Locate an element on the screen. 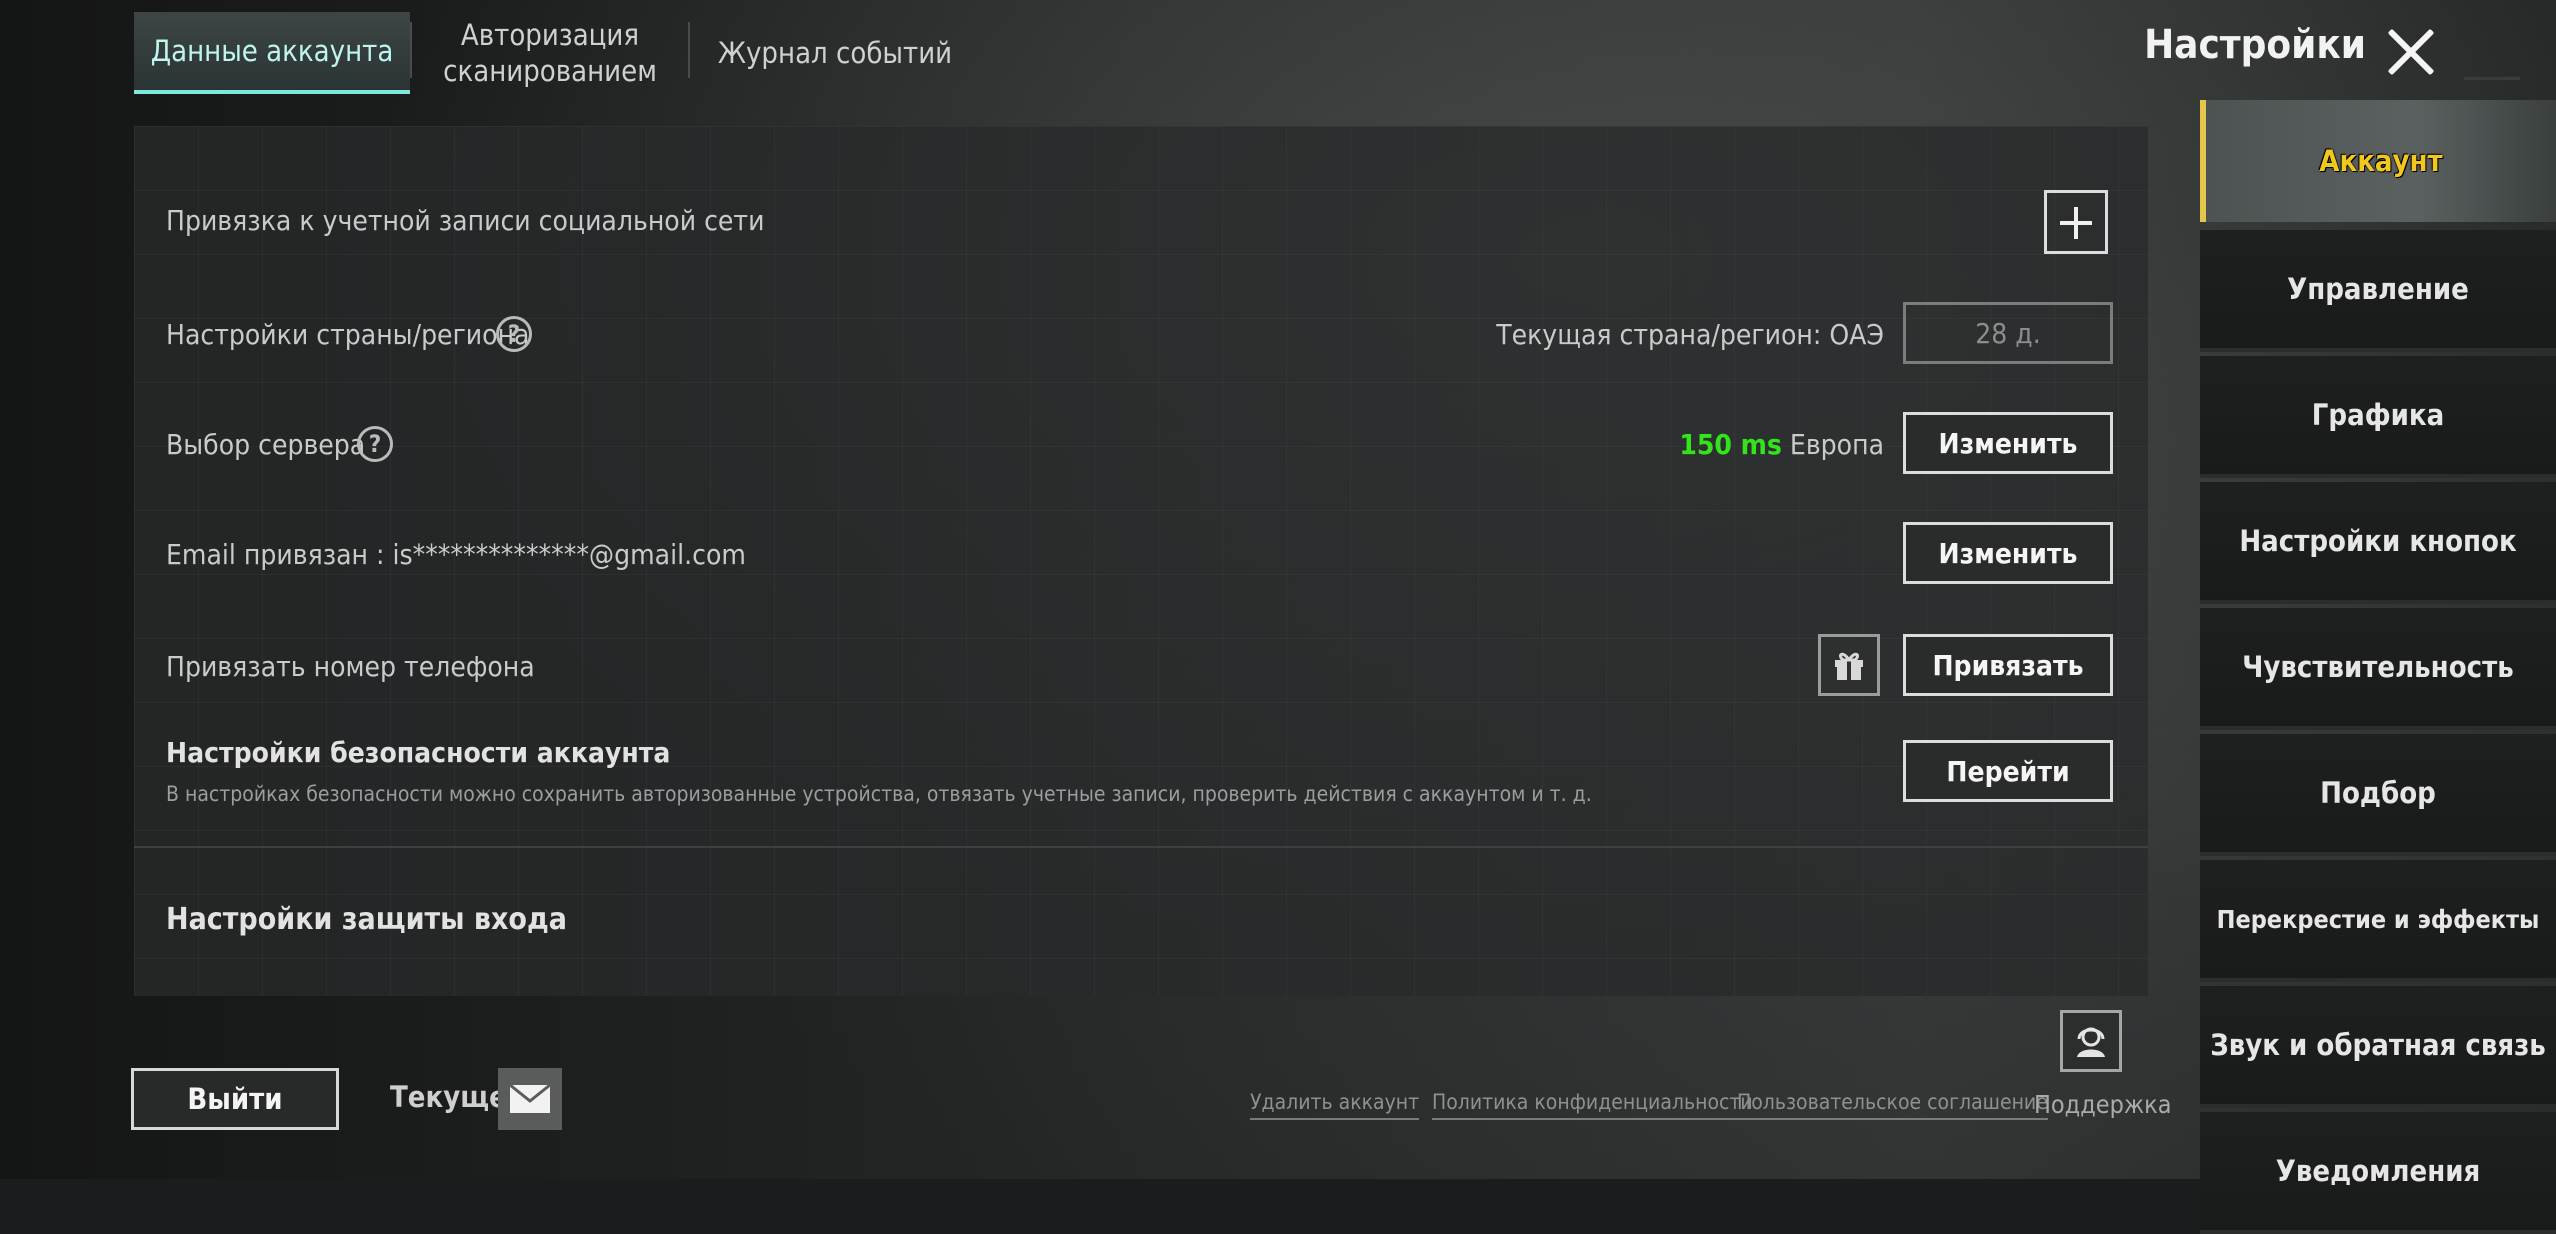 The height and width of the screenshot is (1234, 2556). login-protection-label: Настройки защиты входа is located at coordinates (366, 919).